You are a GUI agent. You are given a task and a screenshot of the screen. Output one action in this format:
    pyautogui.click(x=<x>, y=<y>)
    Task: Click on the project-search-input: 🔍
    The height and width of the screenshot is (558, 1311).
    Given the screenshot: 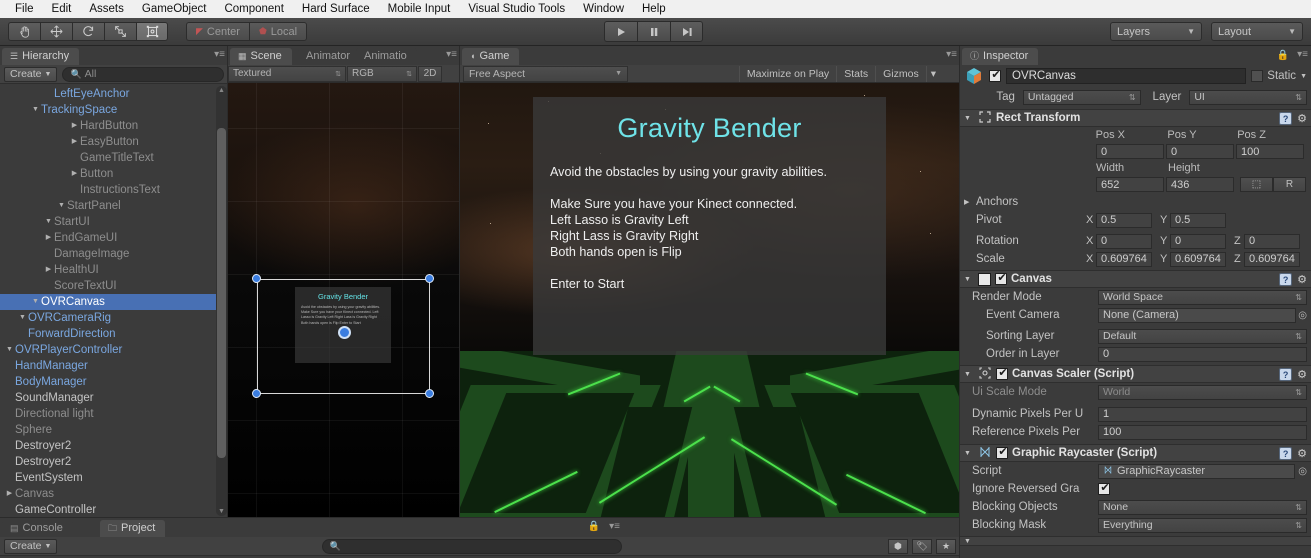 What is the action you would take?
    pyautogui.click(x=471, y=546)
    